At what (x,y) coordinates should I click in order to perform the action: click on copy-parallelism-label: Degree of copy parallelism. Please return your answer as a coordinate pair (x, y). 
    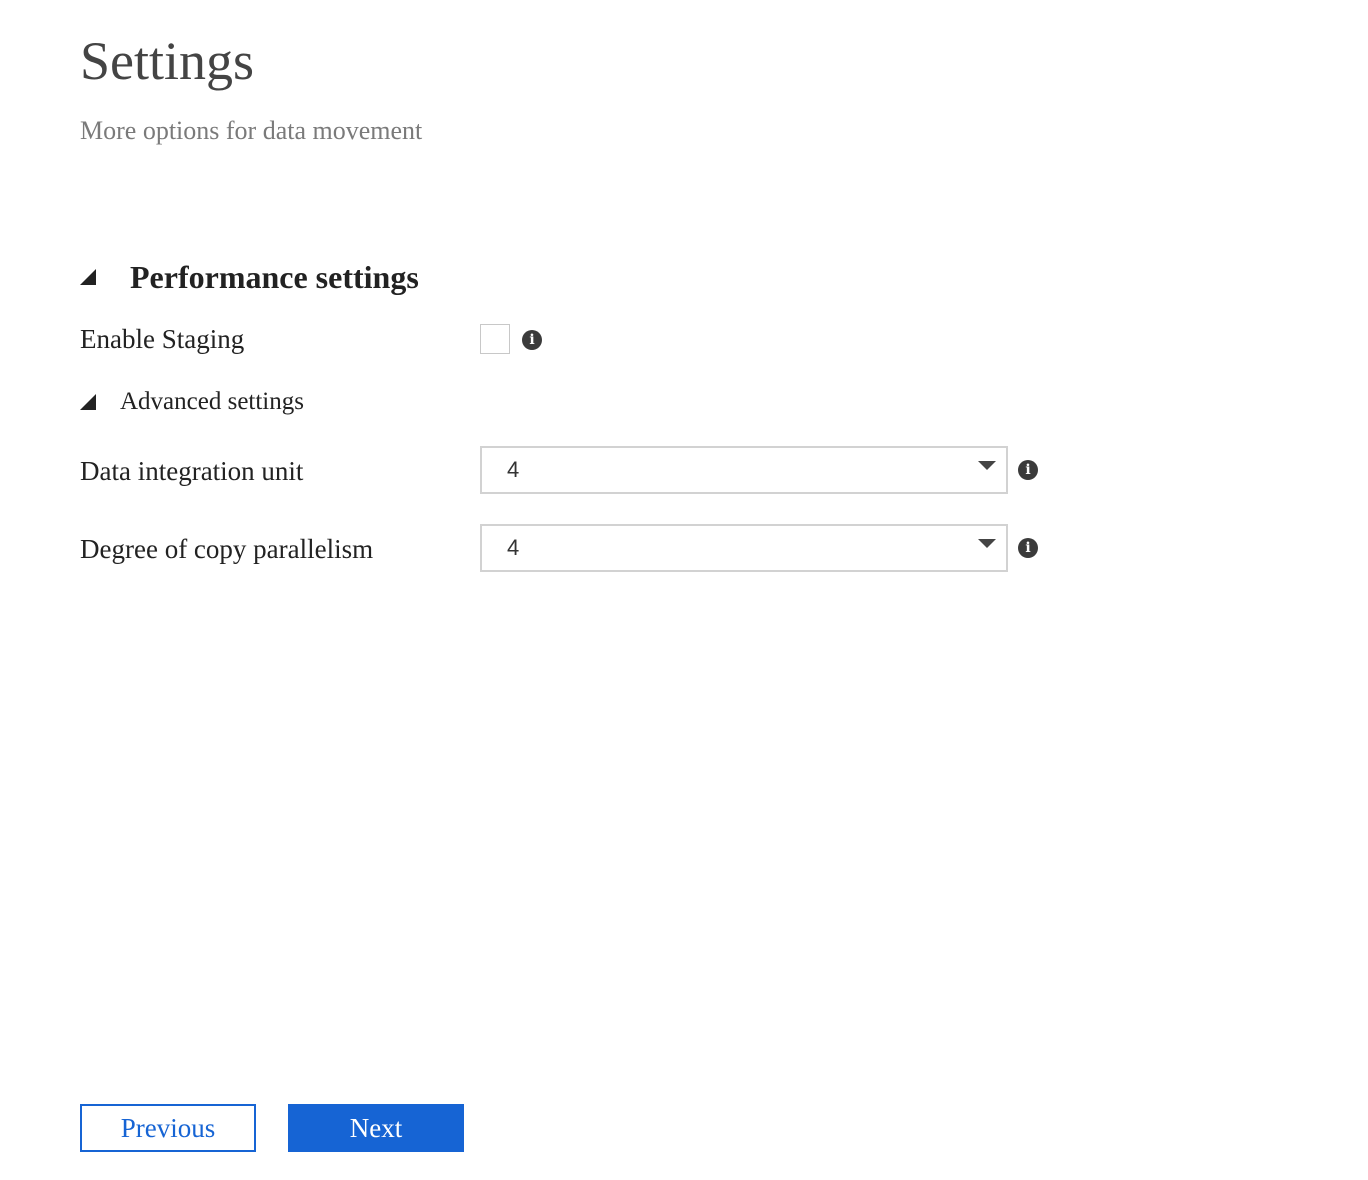
    Looking at the image, I should click on (227, 549).